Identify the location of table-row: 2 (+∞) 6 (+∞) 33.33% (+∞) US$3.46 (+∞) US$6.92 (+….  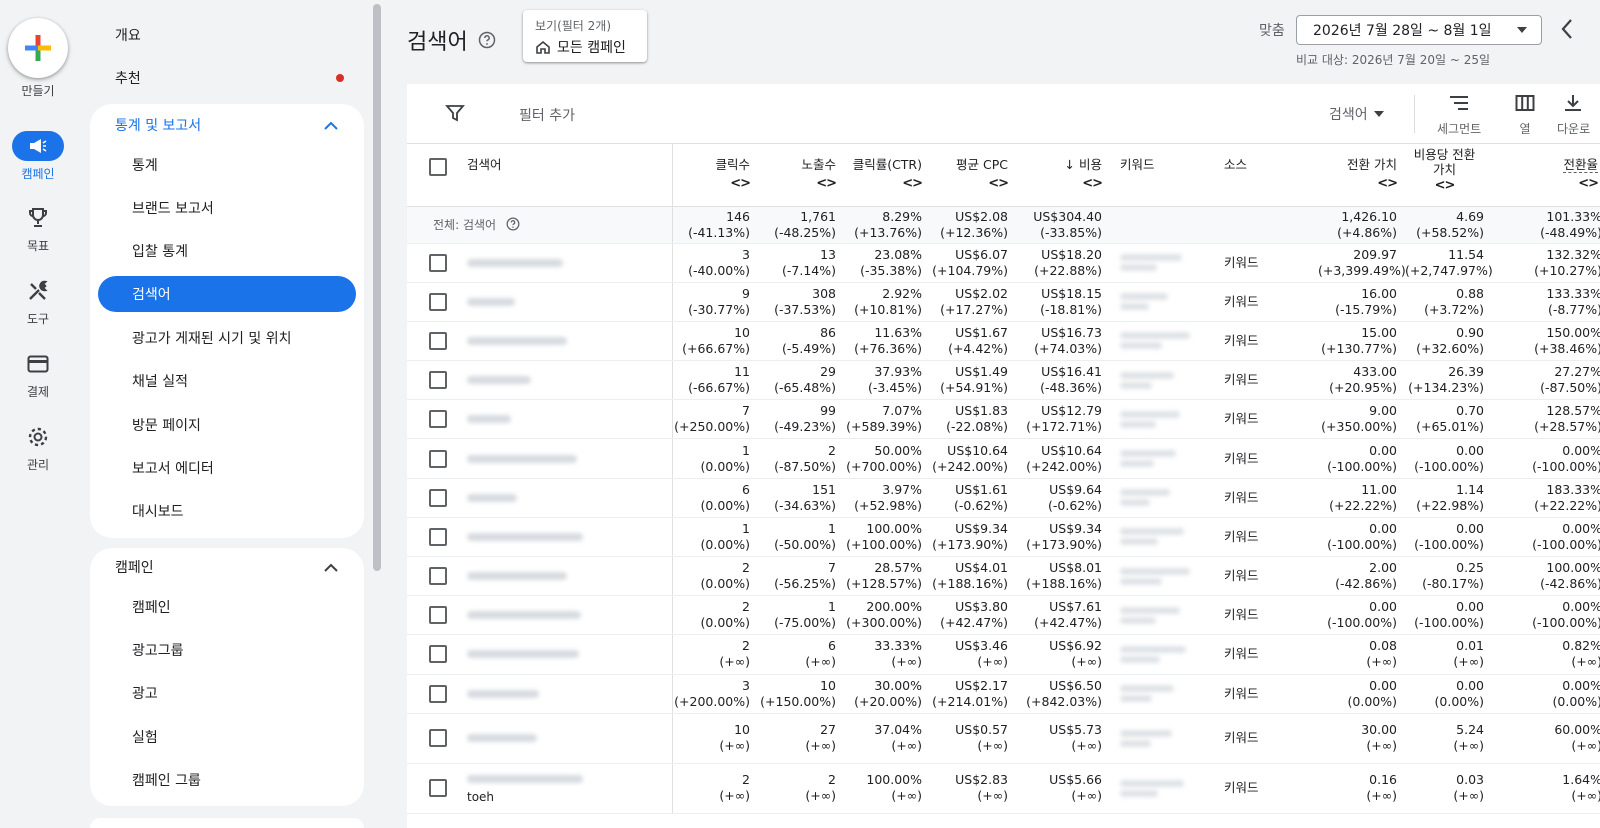
(1003, 654).